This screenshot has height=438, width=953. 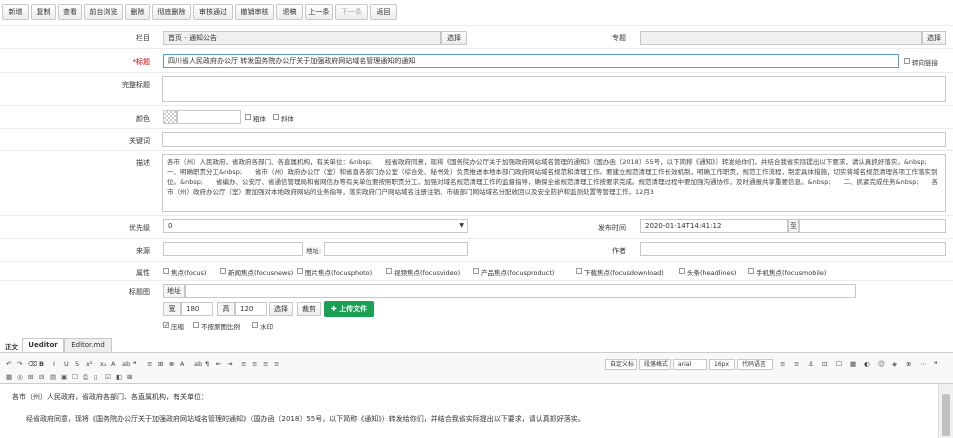 What do you see at coordinates (383, 12) in the screenshot?
I see `toolbar-button-11: 返回` at bounding box center [383, 12].